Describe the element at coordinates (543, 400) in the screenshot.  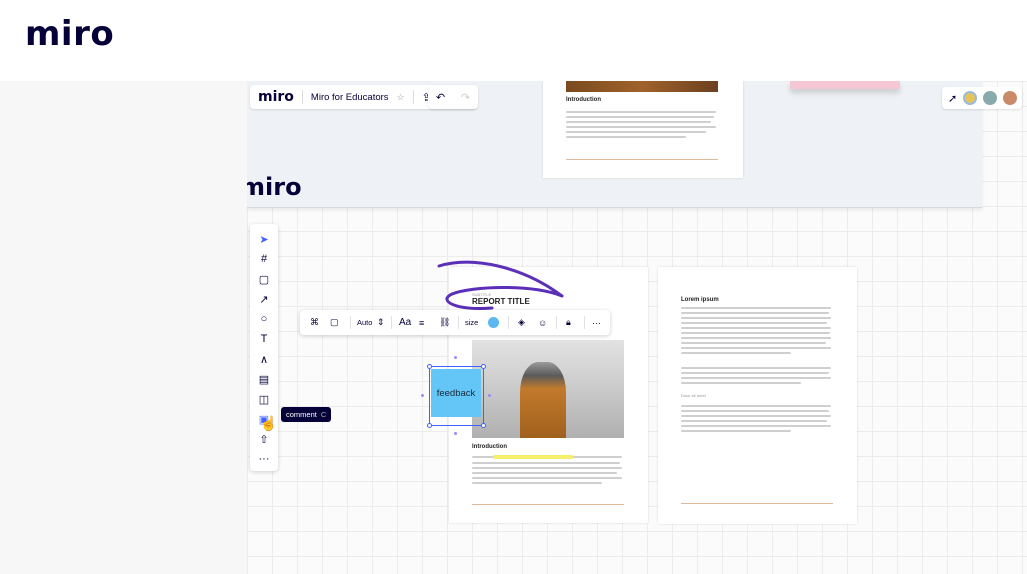
I see `person-figure` at that location.